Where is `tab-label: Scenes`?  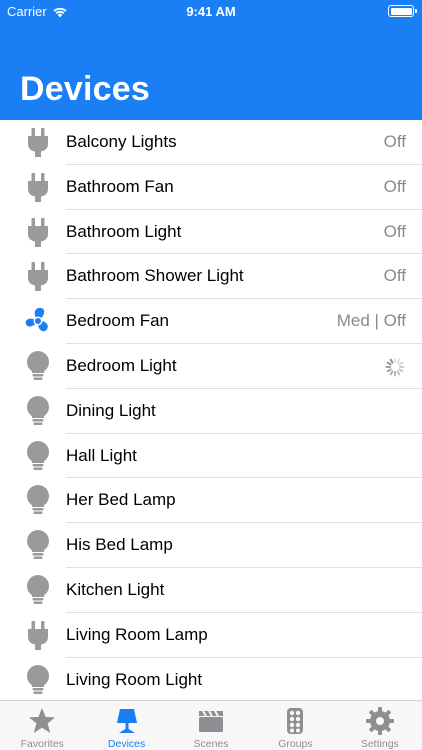
tab-label: Scenes is located at coordinates (211, 744).